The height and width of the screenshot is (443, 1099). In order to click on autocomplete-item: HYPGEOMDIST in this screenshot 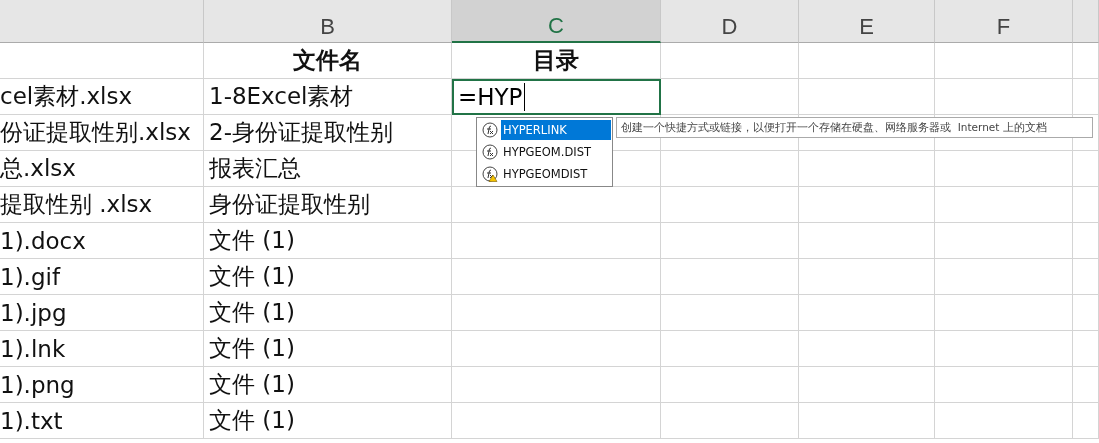, I will do `click(556, 174)`.